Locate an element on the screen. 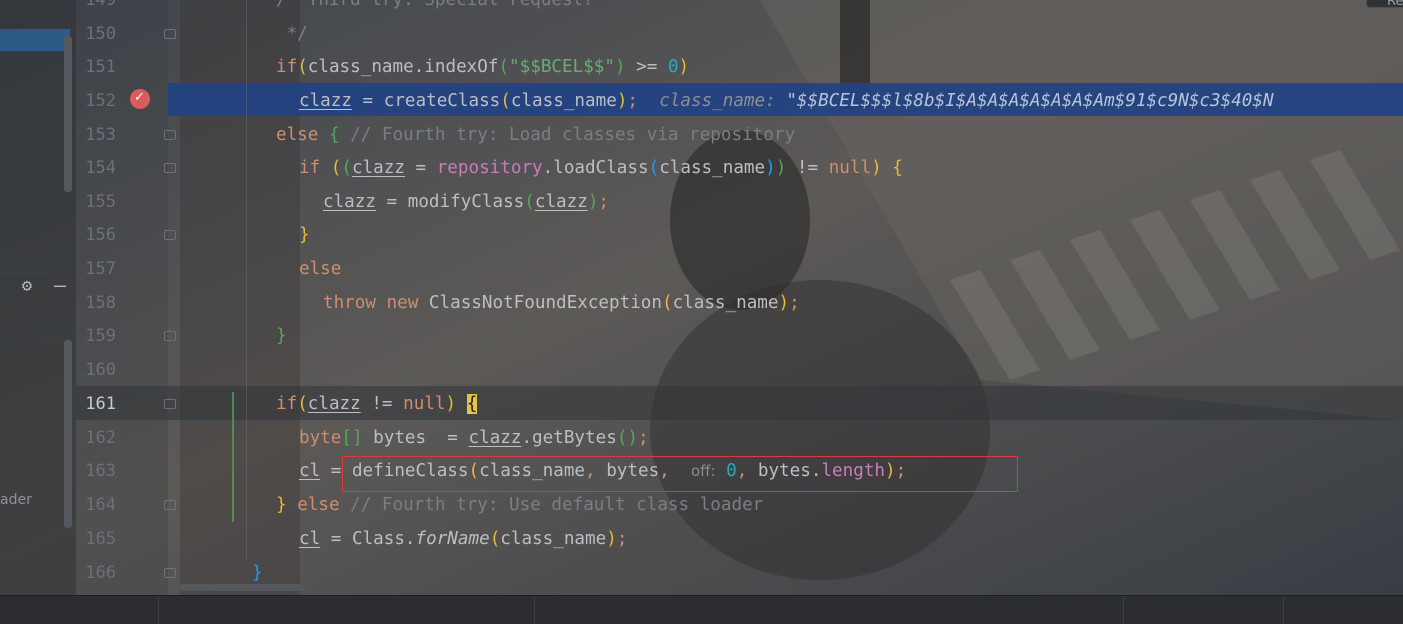 This screenshot has width=1403, height=624. code-text: byte[] bytes = clazz.getBytes(); is located at coordinates (474, 438).